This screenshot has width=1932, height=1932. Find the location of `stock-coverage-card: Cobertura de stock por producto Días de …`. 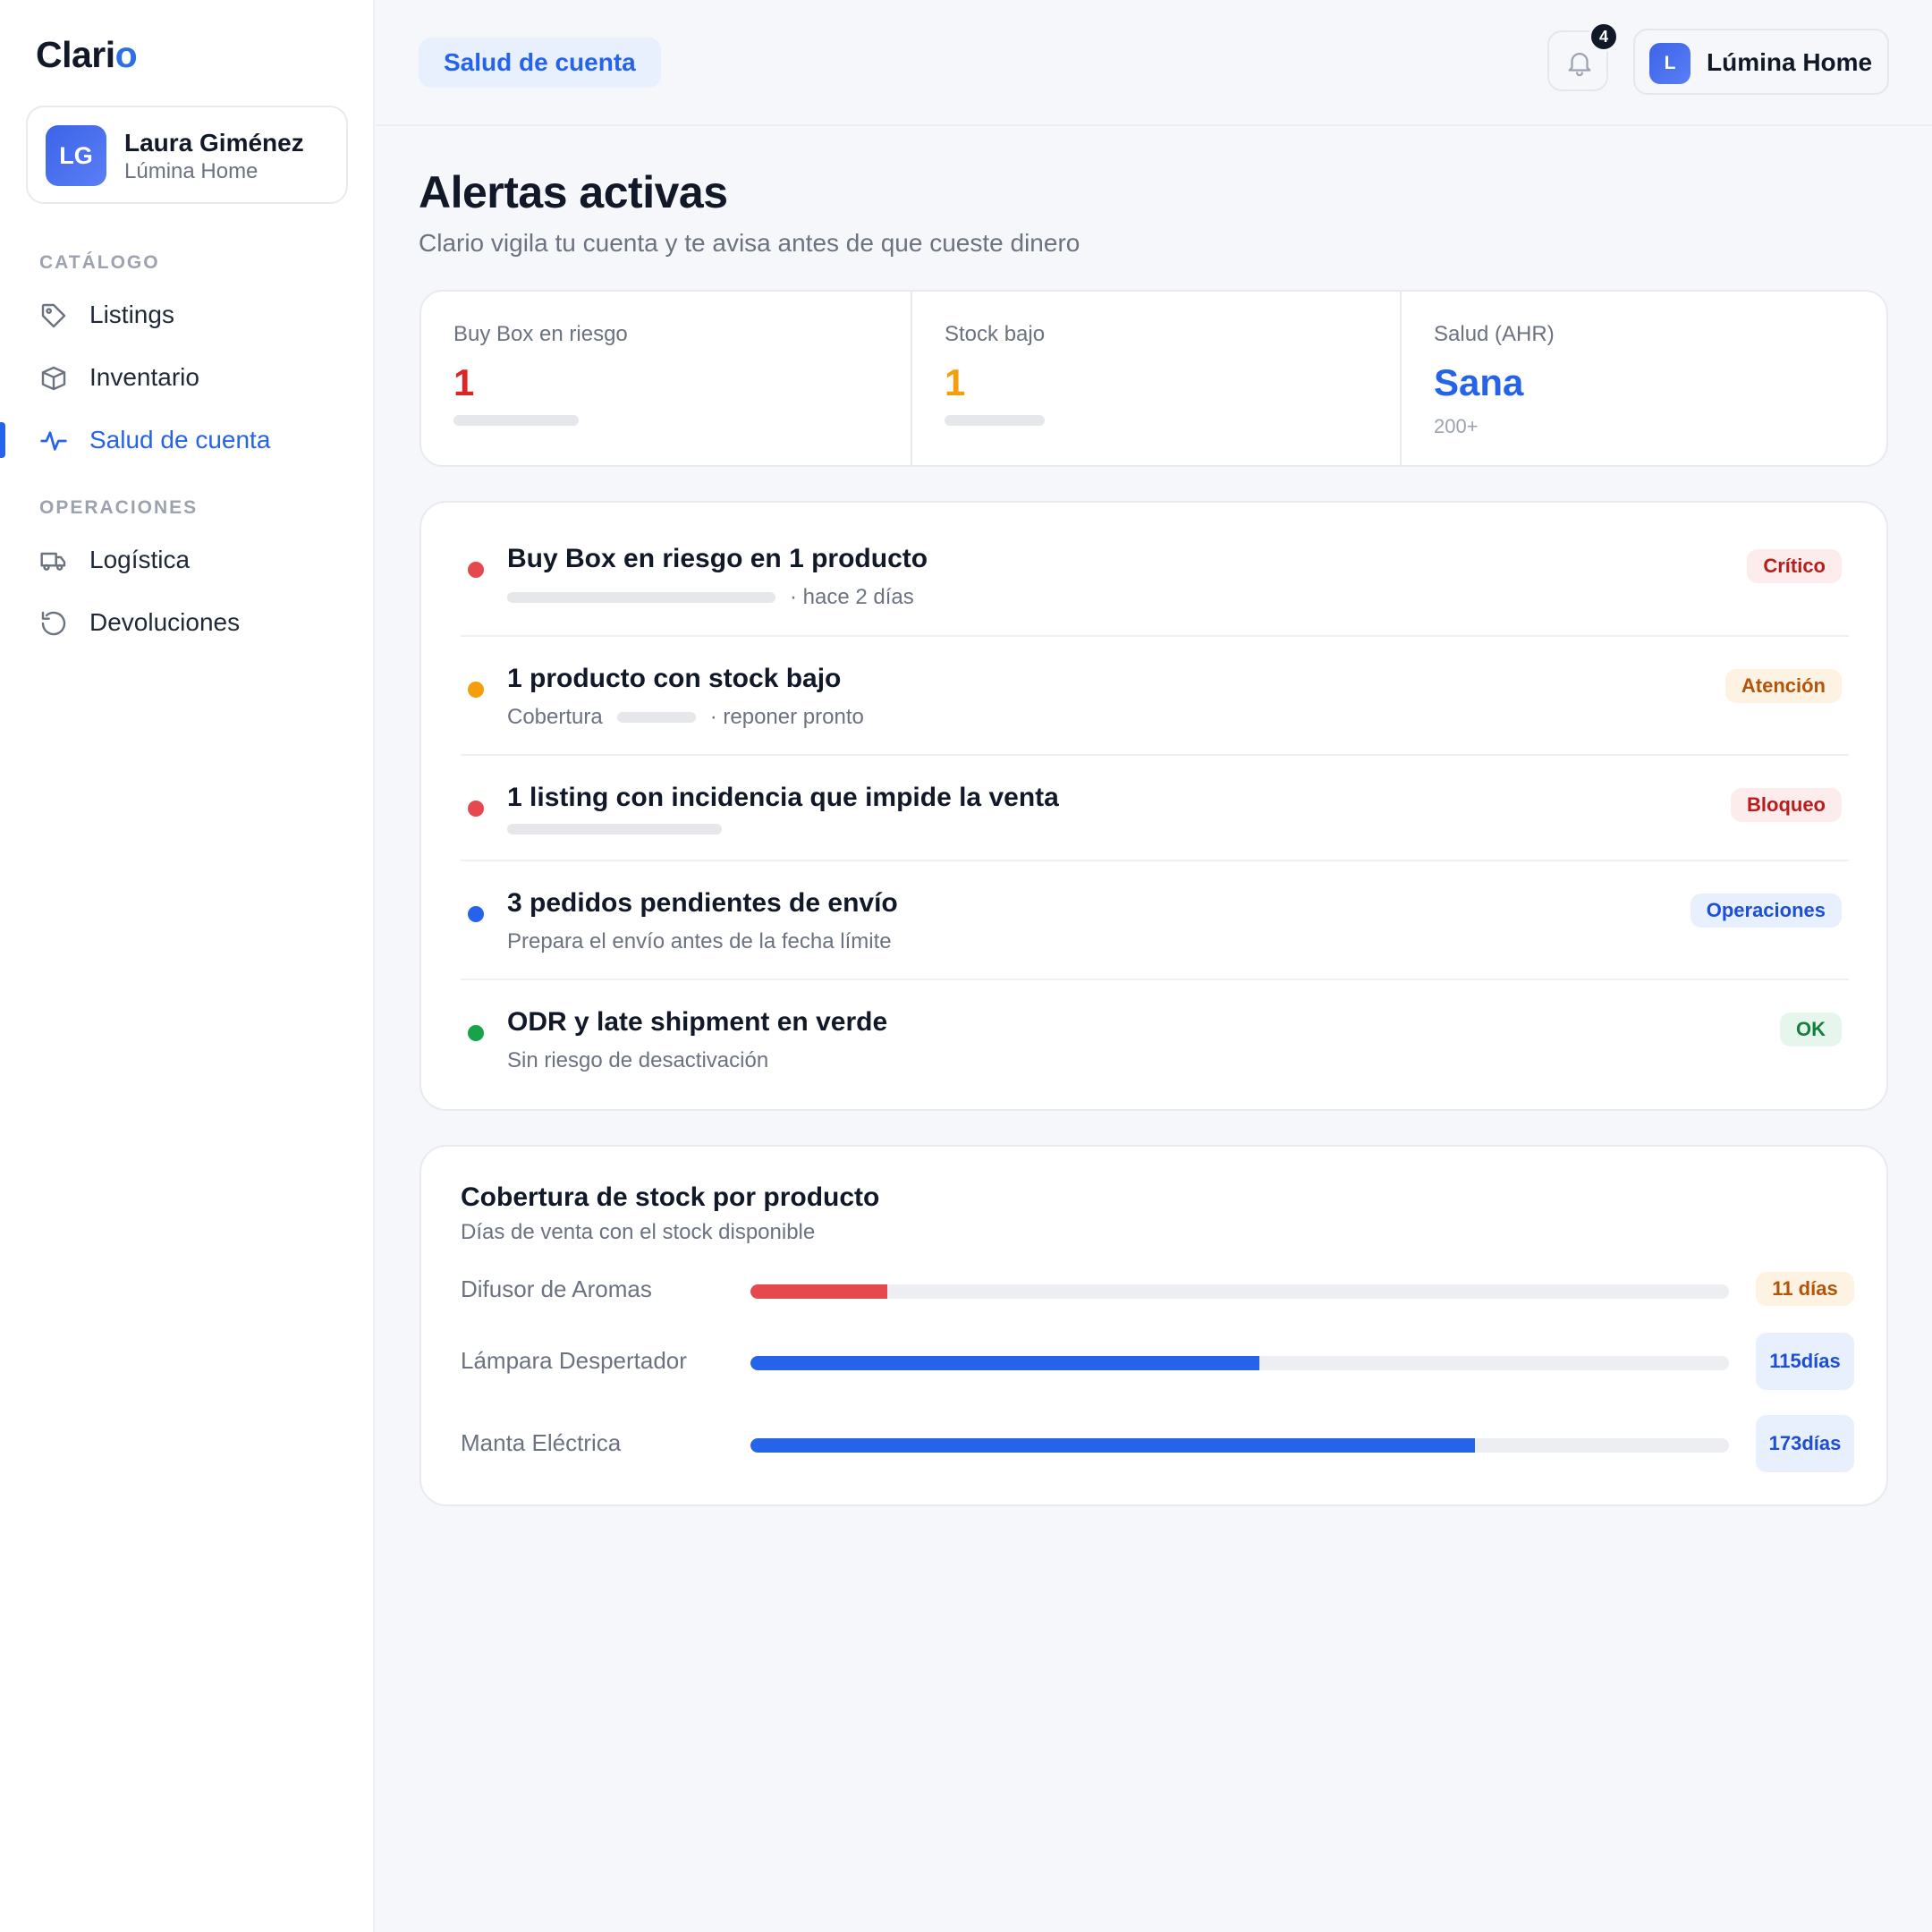

stock-coverage-card: Cobertura de stock por producto Días de … is located at coordinates (1153, 1325).